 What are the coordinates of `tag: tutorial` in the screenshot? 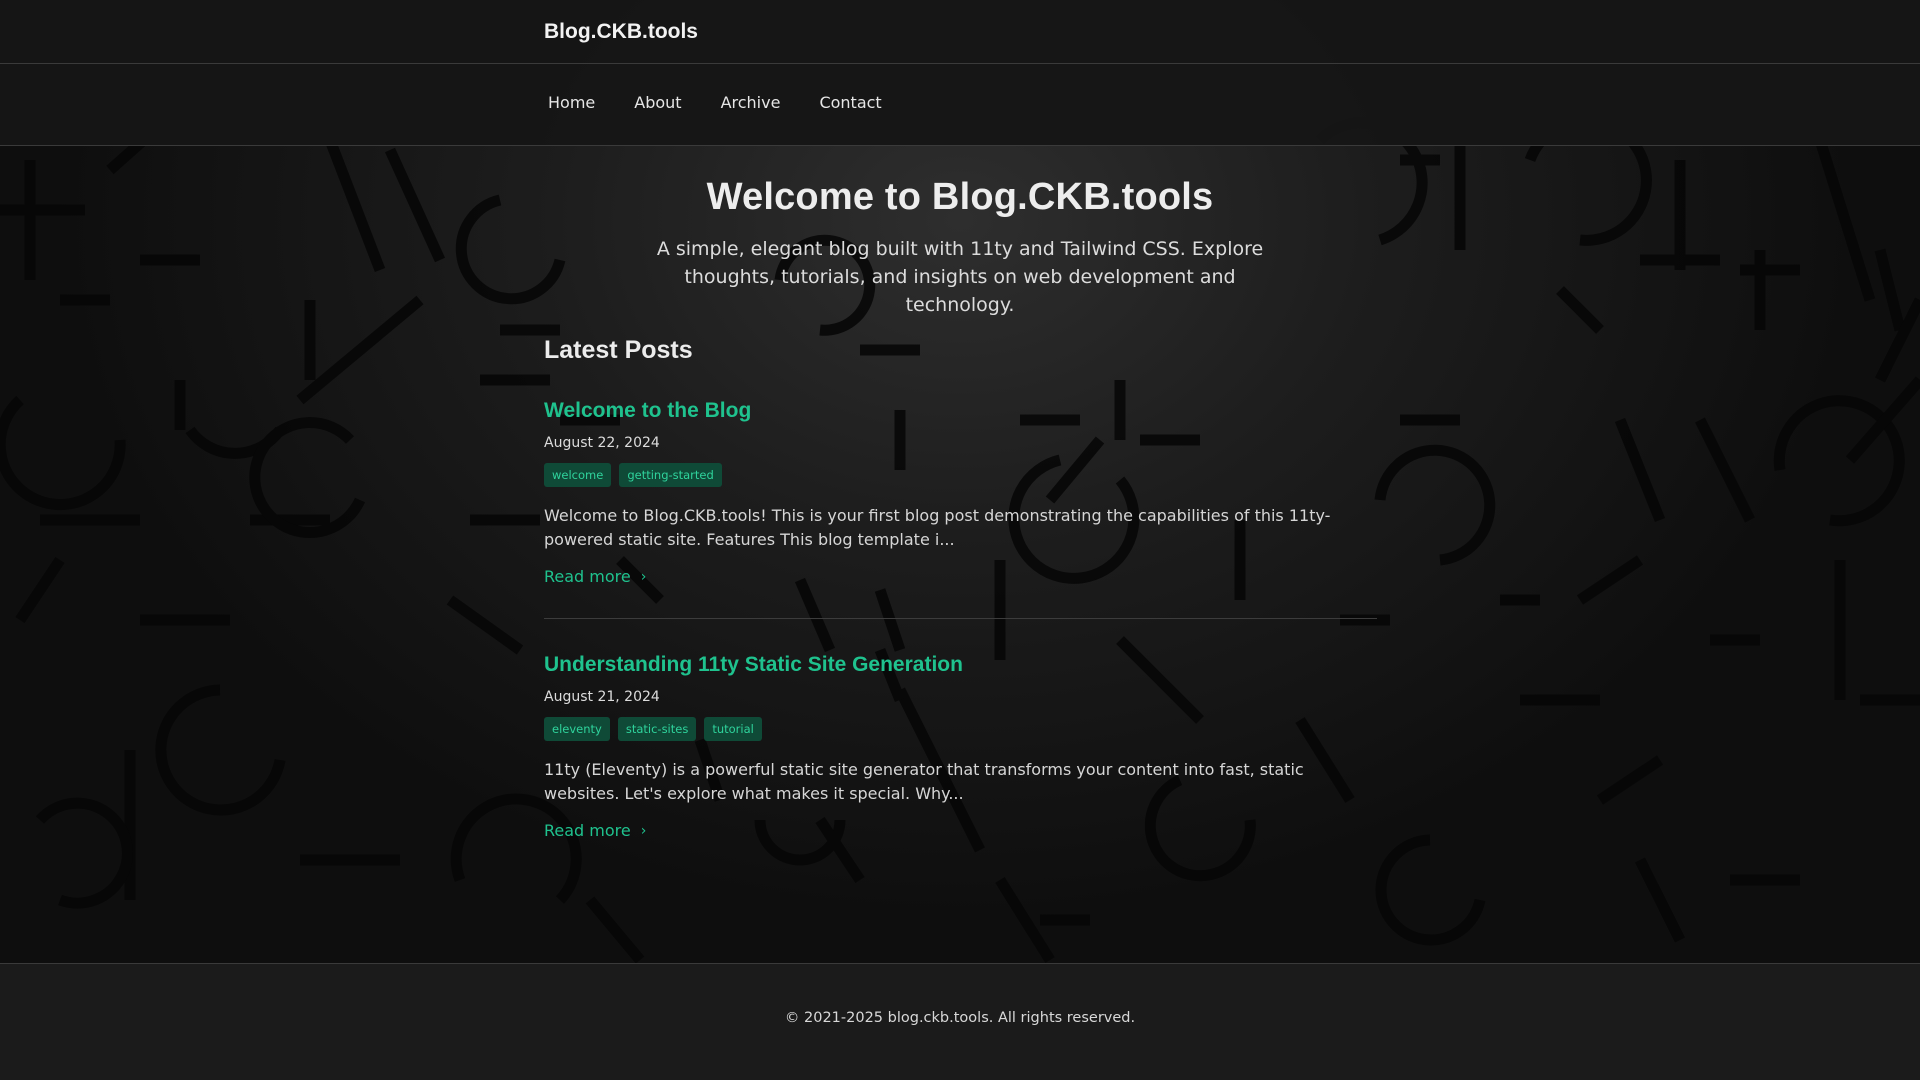 It's located at (733, 729).